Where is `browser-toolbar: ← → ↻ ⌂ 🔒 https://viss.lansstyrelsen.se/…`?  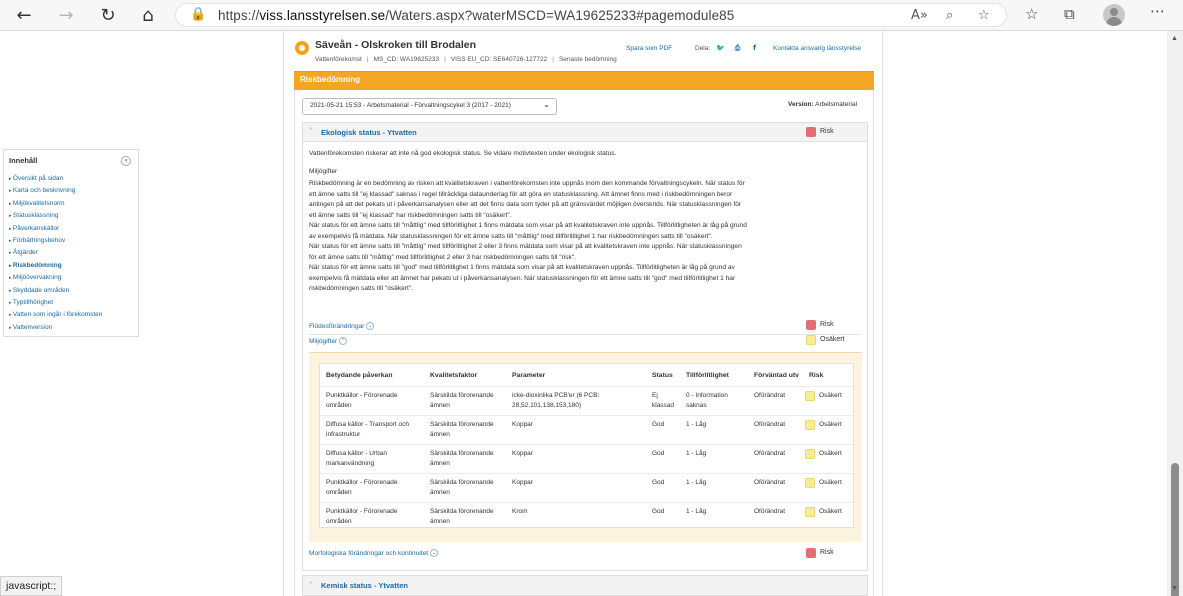 browser-toolbar: ← → ↻ ⌂ 🔒 https://viss.lansstyrelsen.se/… is located at coordinates (591, 15).